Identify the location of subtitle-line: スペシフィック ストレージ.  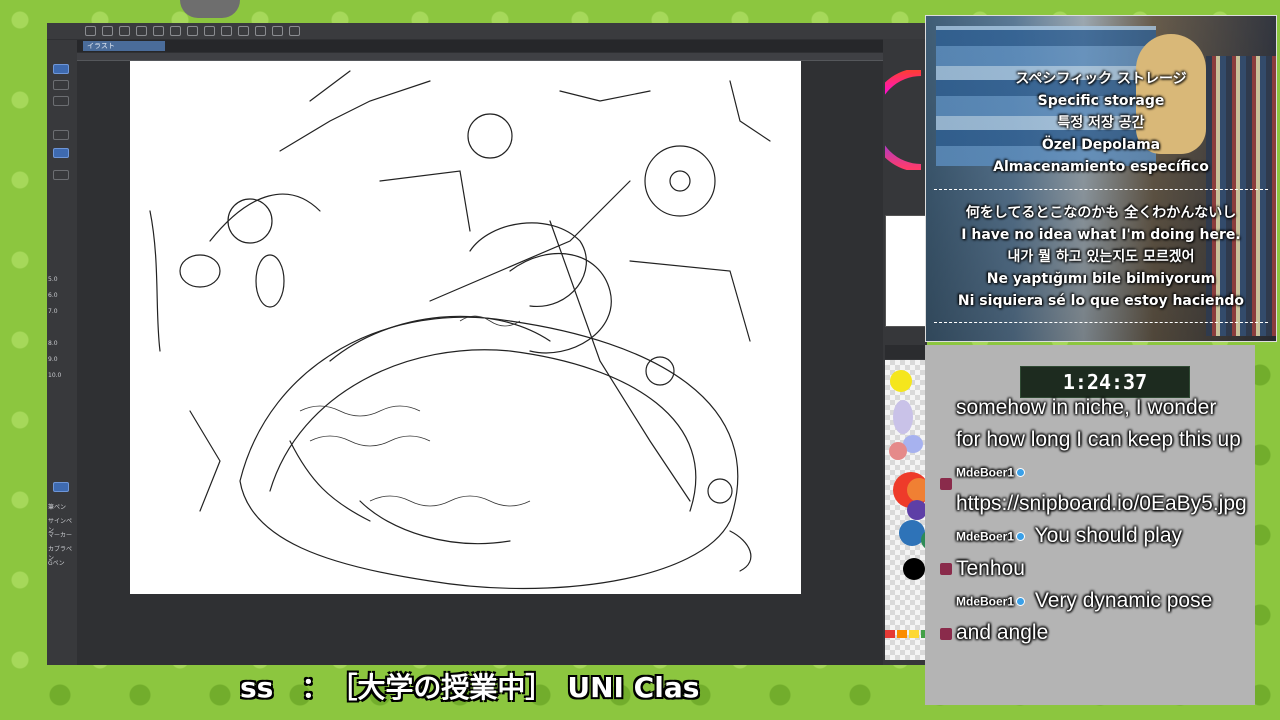
(1101, 79).